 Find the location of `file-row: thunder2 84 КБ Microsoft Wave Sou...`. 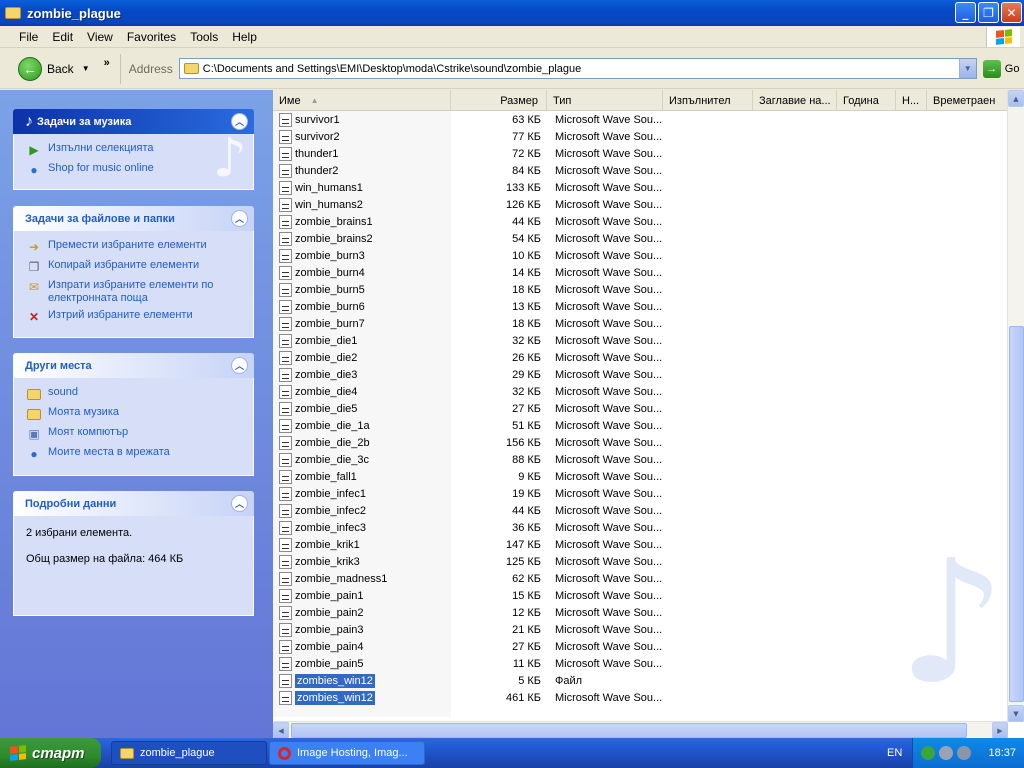

file-row: thunder2 84 КБ Microsoft Wave Sou... is located at coordinates (640, 170).